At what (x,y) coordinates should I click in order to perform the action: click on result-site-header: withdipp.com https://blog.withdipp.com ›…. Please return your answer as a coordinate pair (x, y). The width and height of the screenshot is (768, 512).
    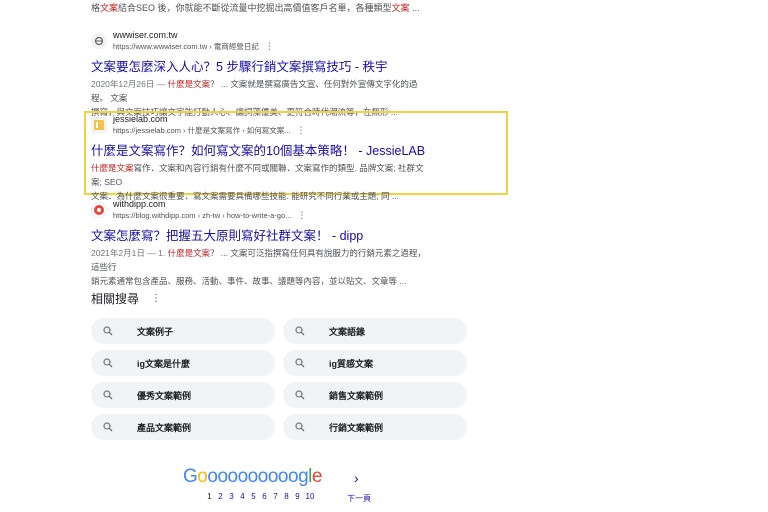
    Looking at the image, I should click on (261, 210).